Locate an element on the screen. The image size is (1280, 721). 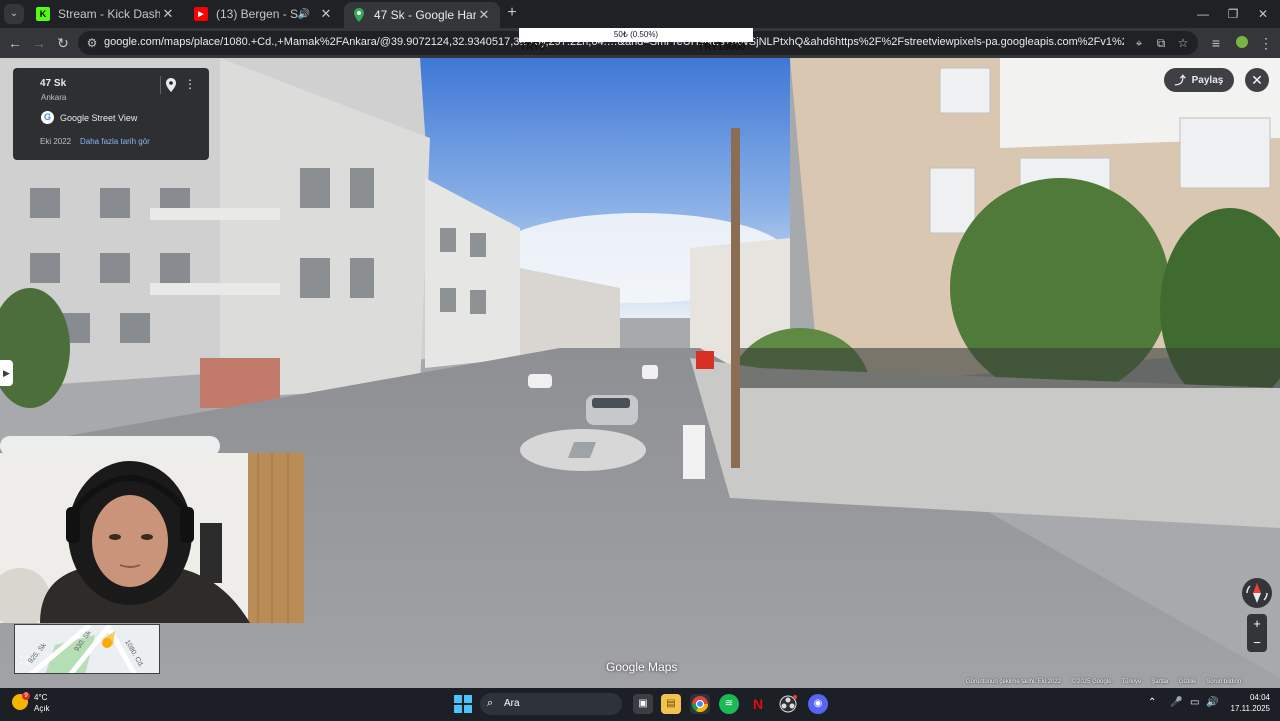
street-view-brand: G Google Street View is located at coordinates (89, 117).